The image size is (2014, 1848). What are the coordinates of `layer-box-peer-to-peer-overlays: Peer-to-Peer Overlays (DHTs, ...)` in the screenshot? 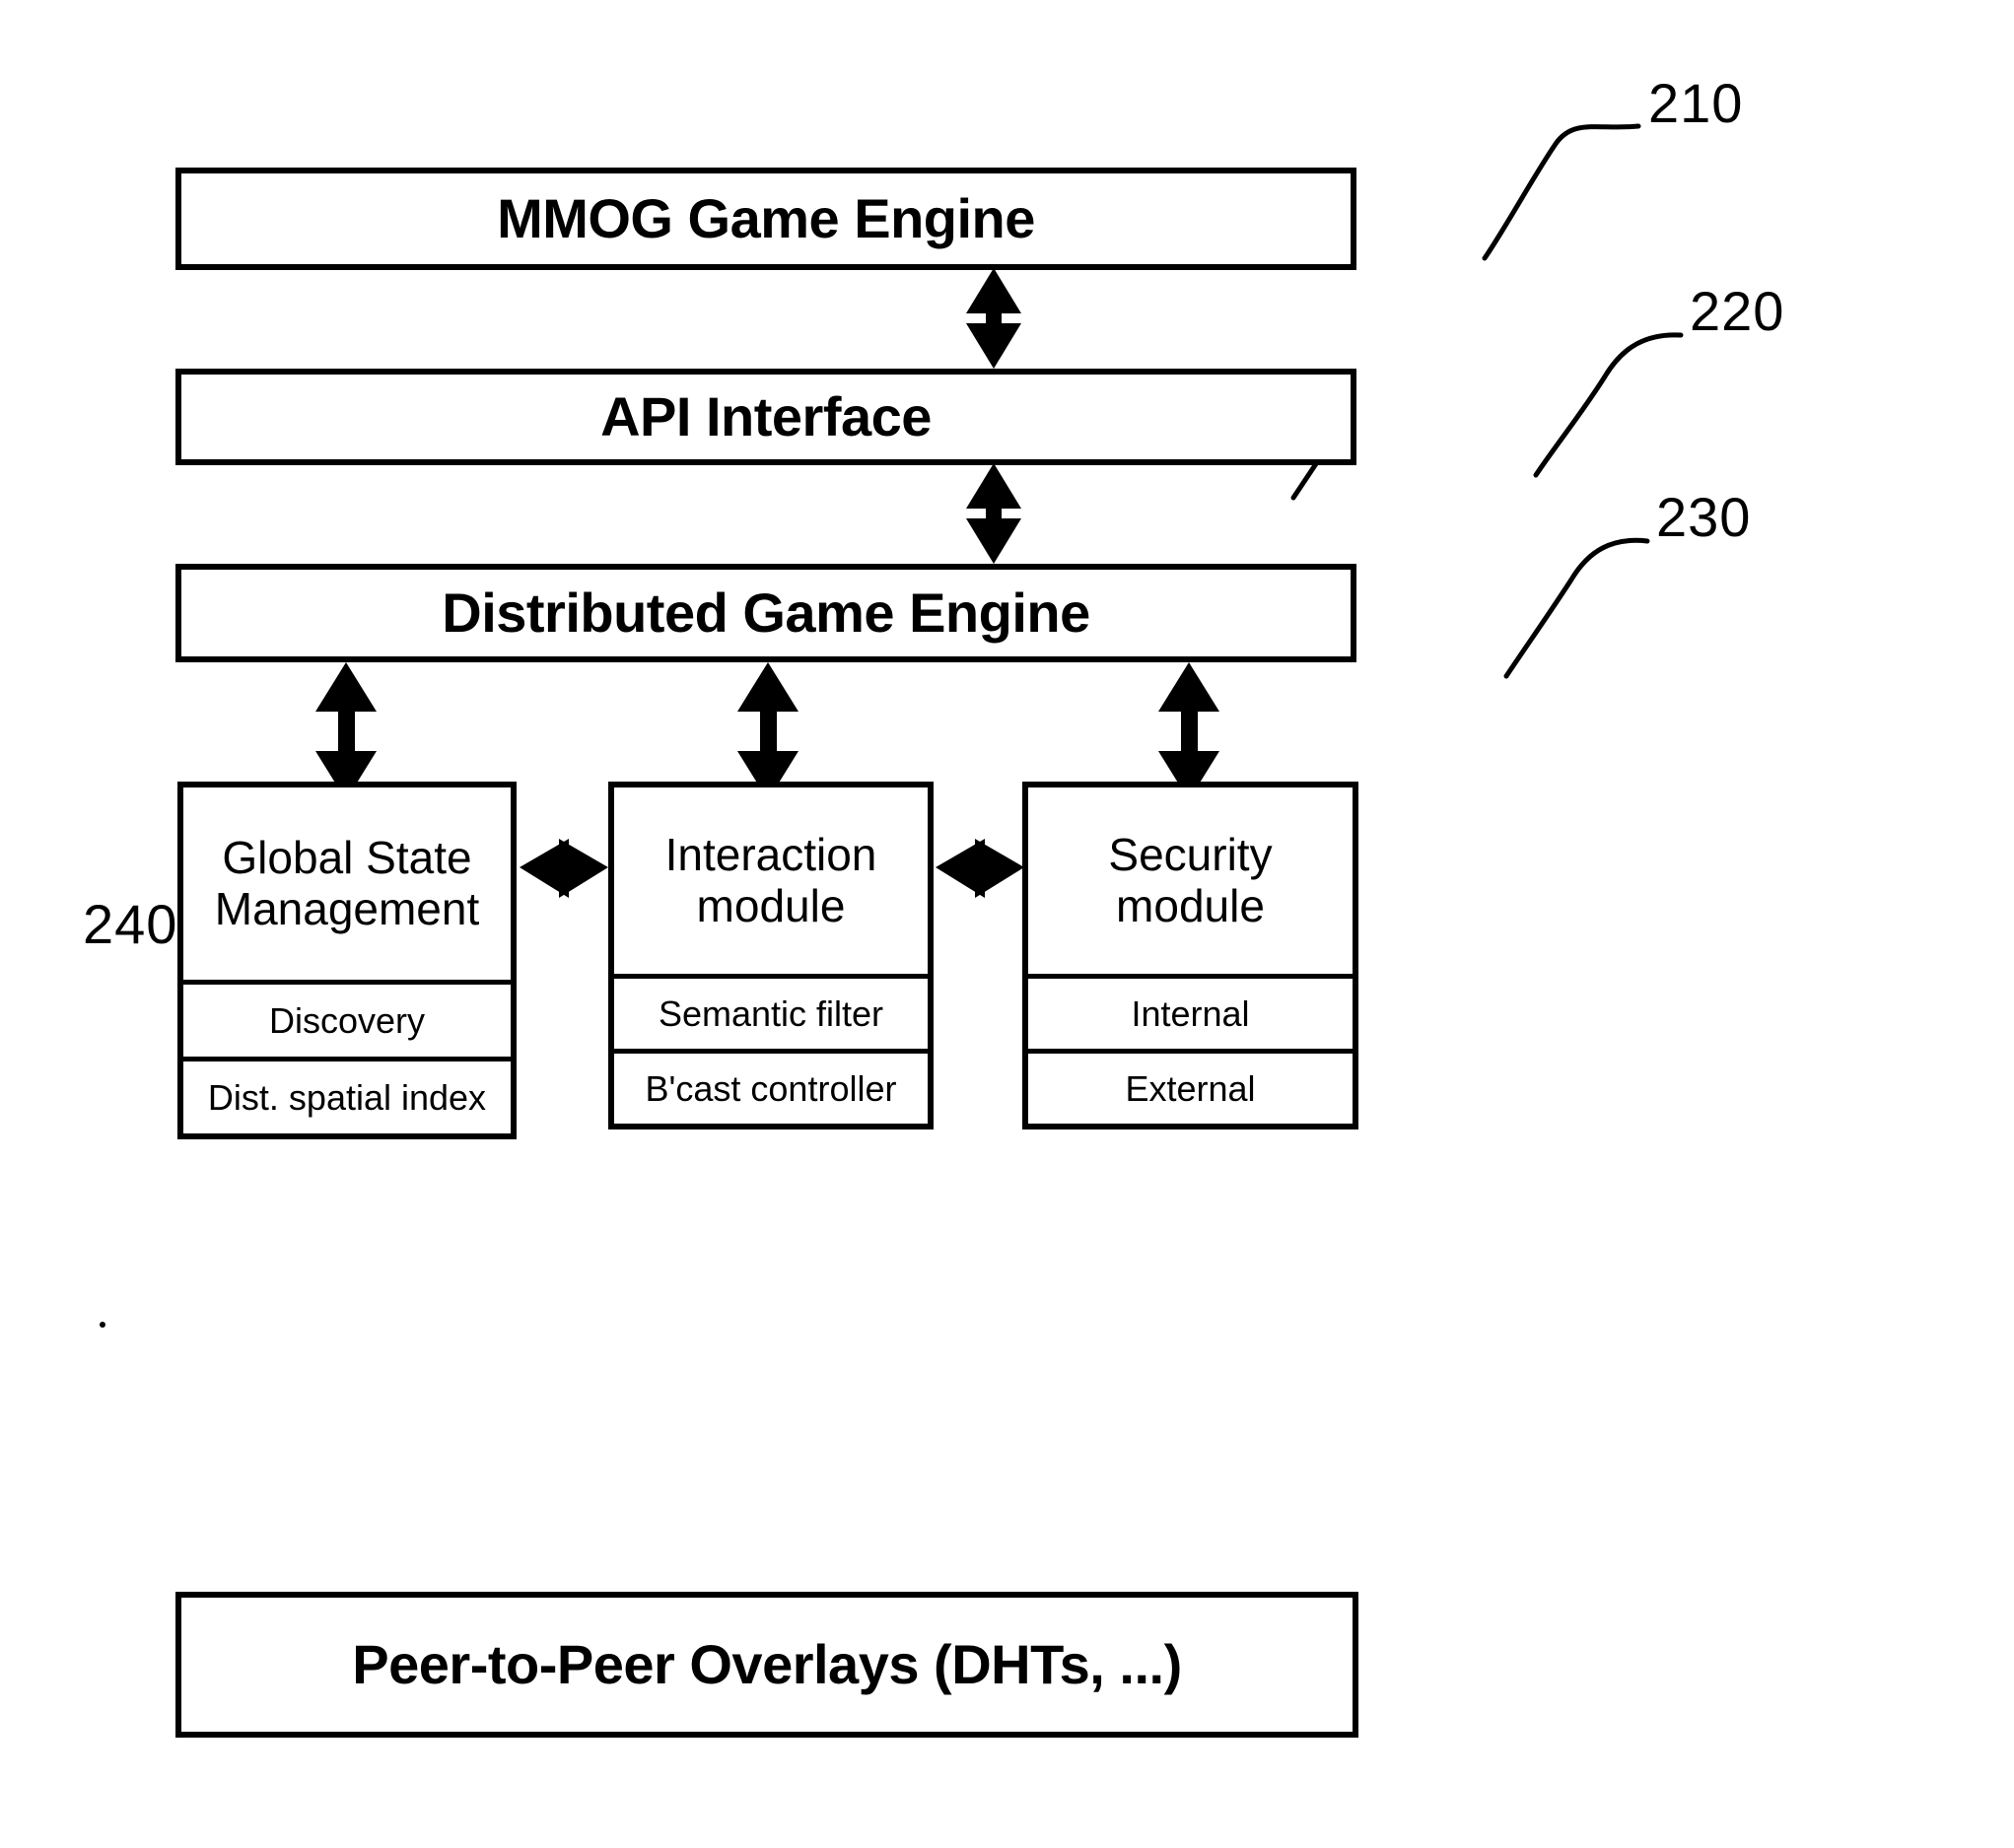 It's located at (766, 1665).